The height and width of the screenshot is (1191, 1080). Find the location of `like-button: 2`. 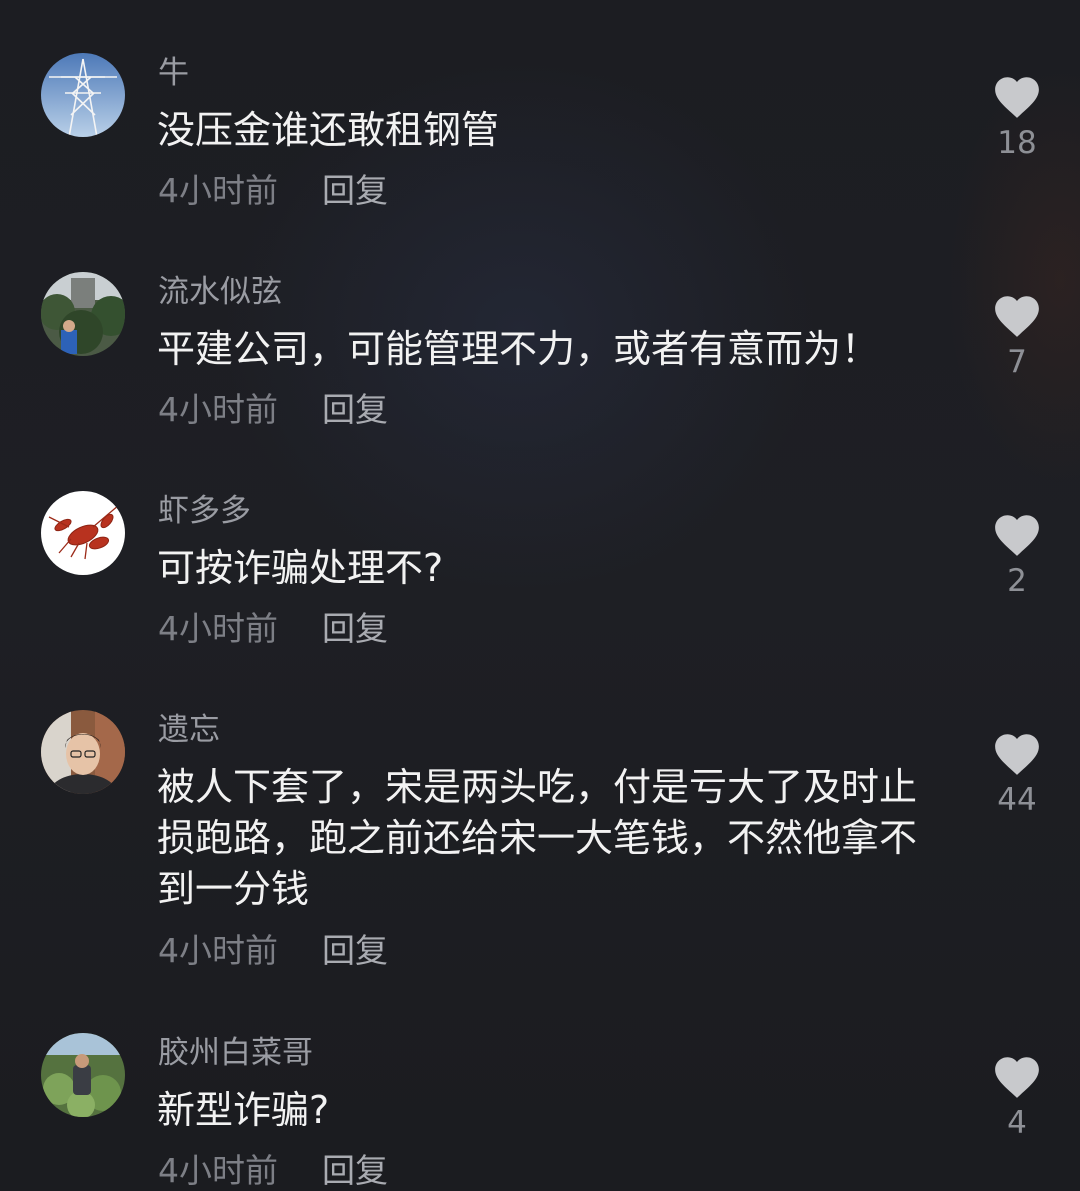

like-button: 2 is located at coordinates (1017, 555).